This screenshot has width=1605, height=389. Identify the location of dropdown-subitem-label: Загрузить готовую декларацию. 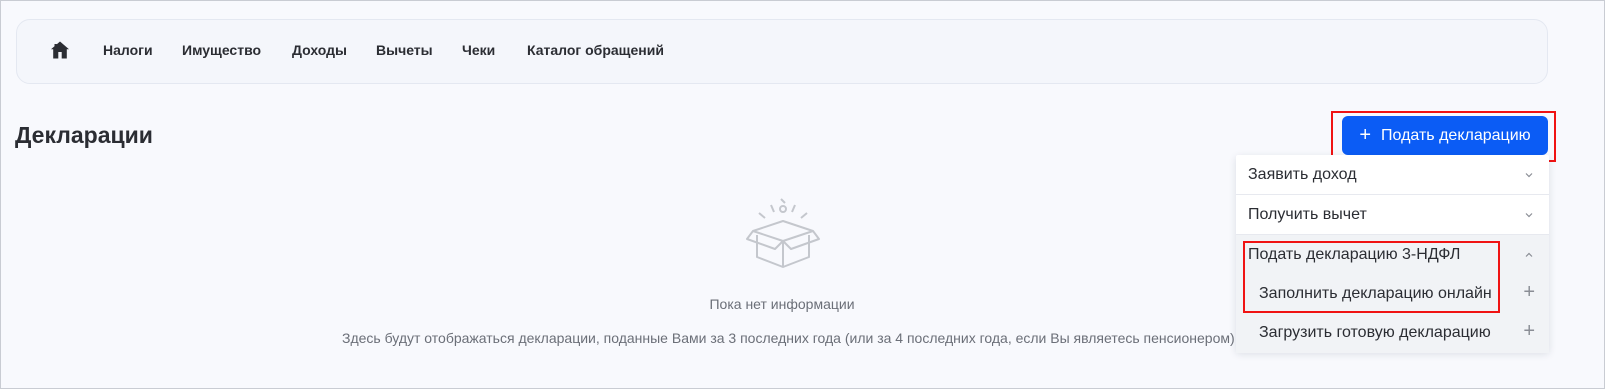
(1375, 332).